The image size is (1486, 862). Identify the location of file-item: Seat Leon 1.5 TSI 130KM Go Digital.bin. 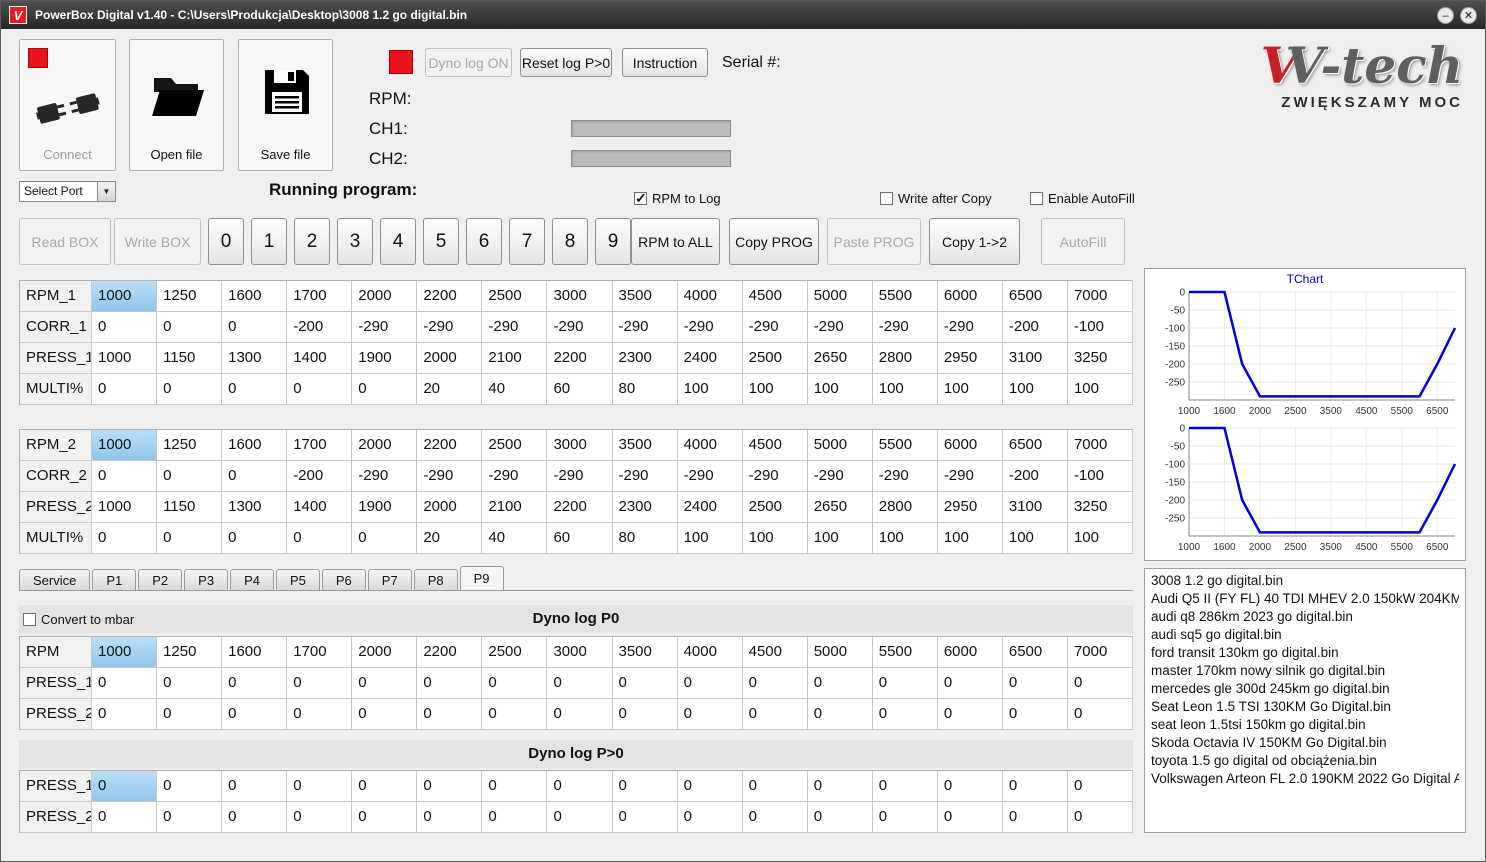
(1305, 707).